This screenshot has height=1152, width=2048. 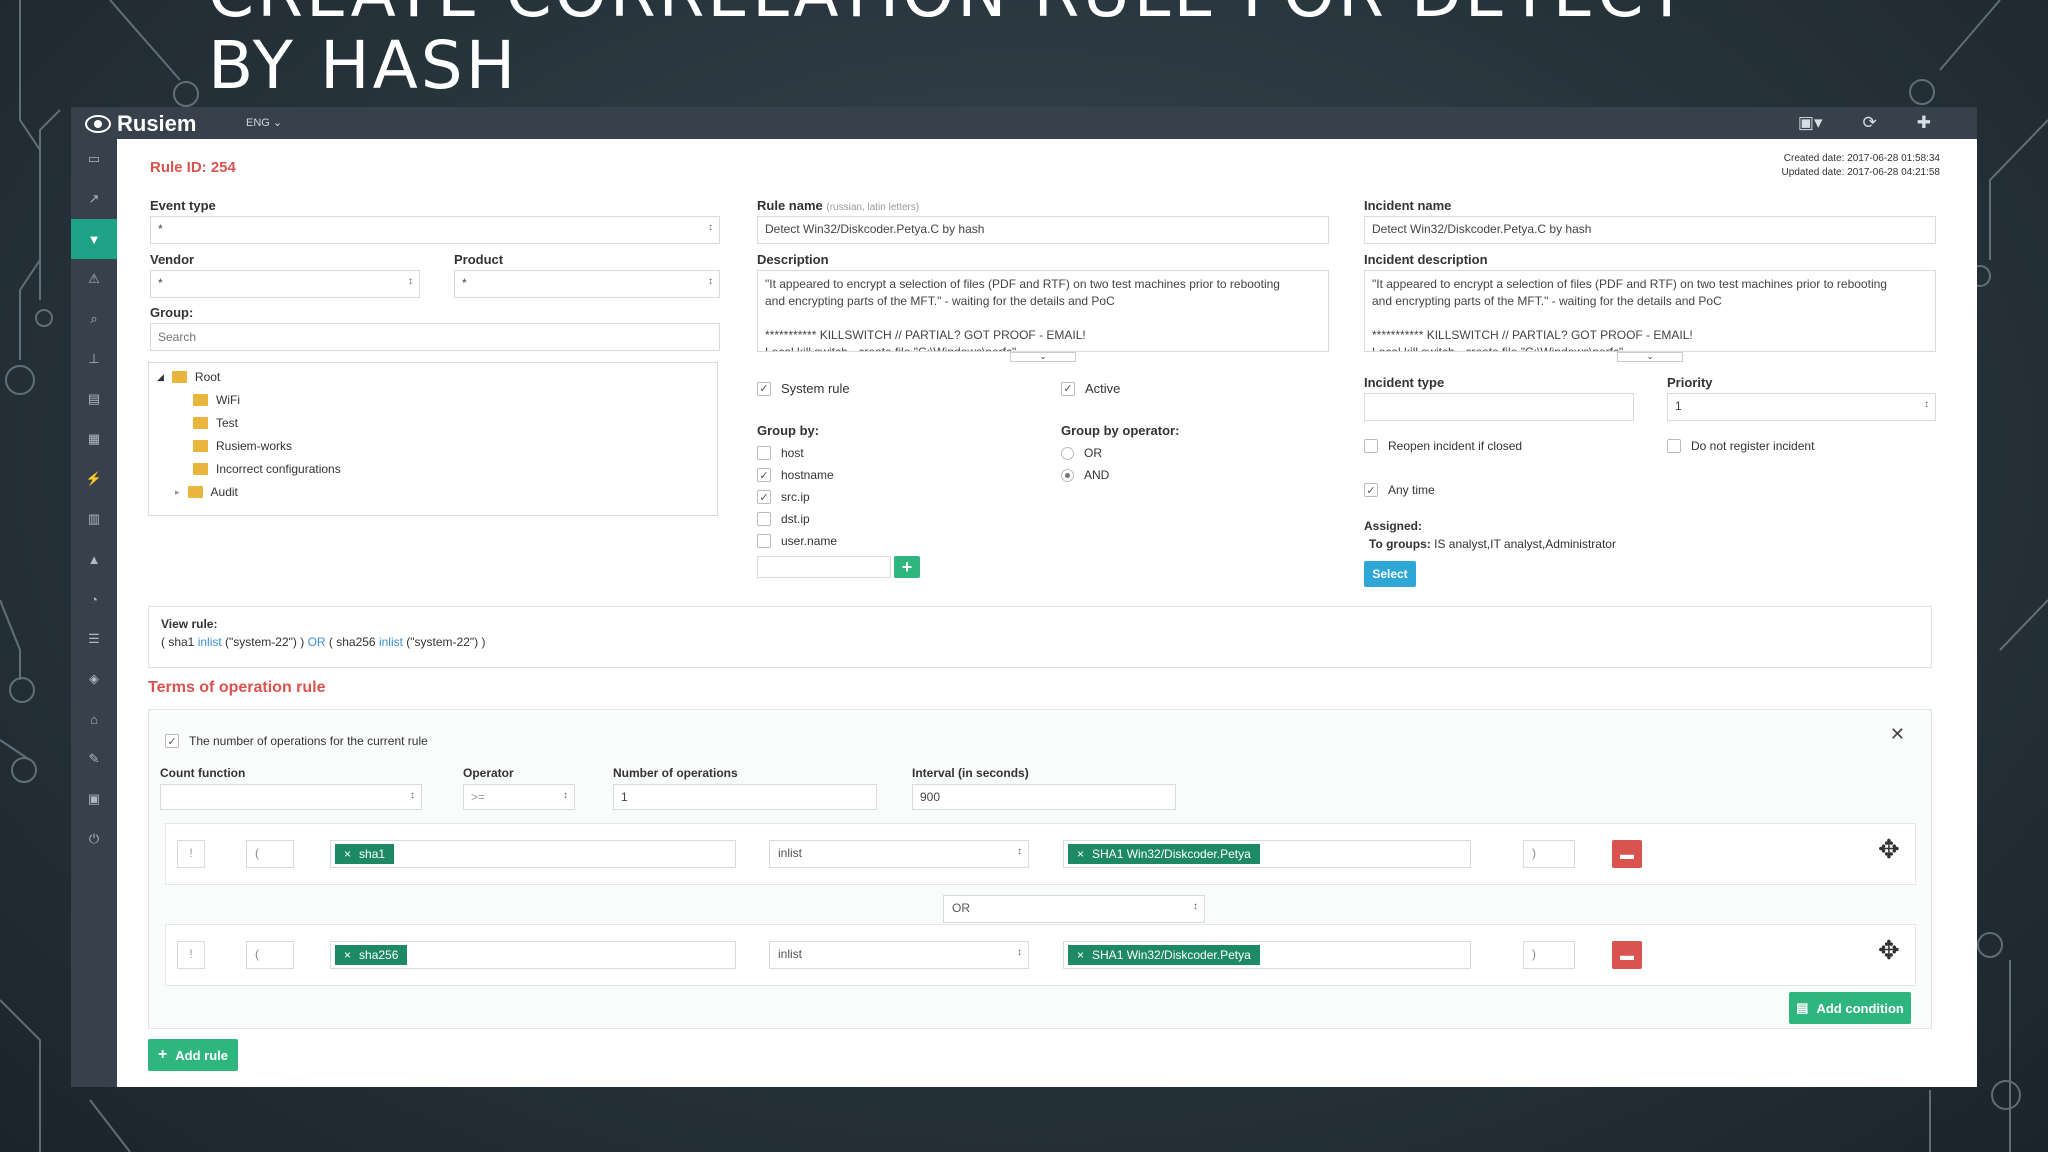 I want to click on filter-icon: ▼, so click(x=94, y=239).